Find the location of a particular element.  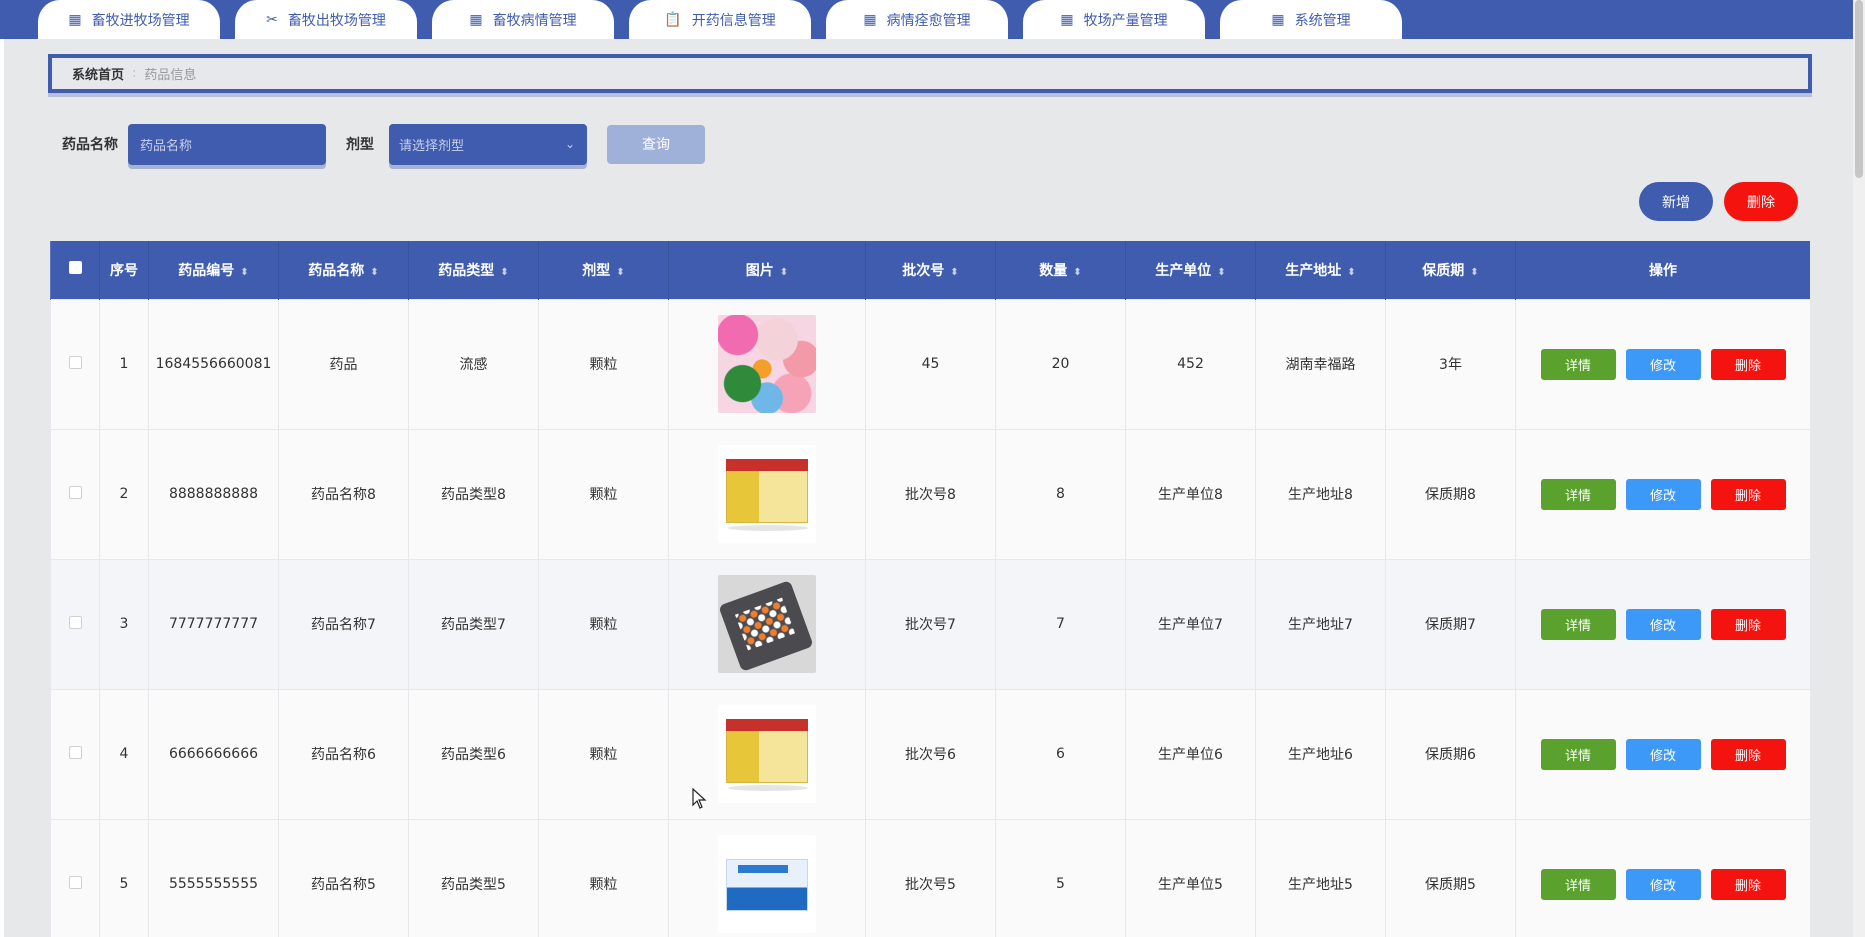

select-all-checkbox is located at coordinates (75, 268).